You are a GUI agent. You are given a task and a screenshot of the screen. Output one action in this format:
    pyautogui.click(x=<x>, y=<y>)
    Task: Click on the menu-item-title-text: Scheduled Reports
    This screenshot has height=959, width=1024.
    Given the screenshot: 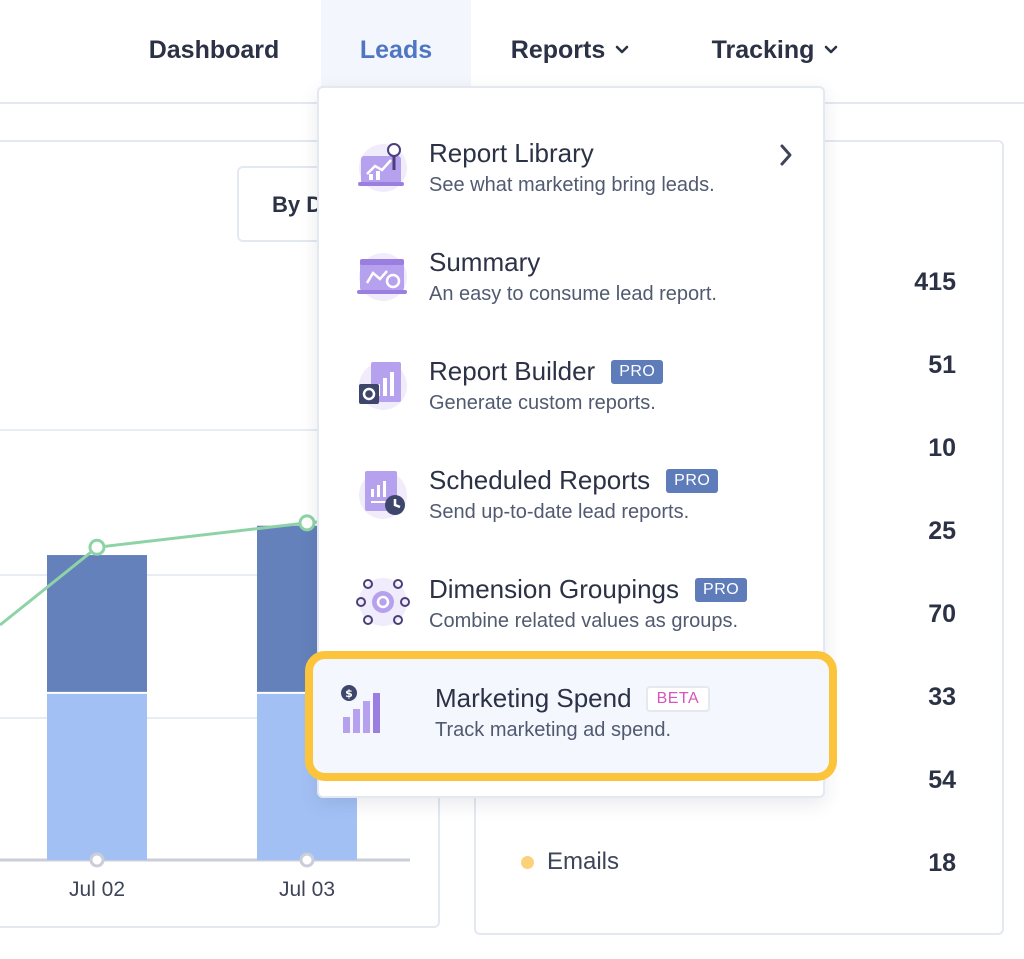 What is the action you would take?
    pyautogui.click(x=540, y=480)
    